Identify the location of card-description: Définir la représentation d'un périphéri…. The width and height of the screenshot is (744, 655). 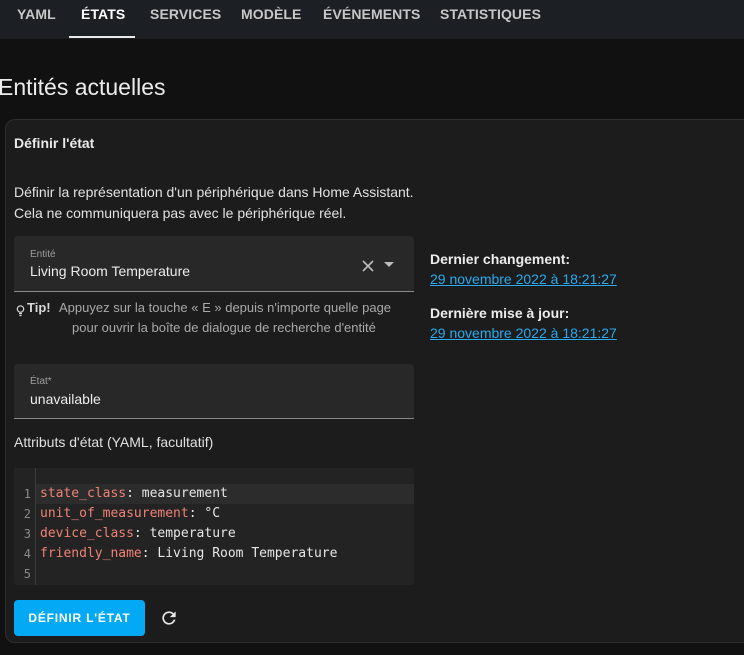
(214, 203).